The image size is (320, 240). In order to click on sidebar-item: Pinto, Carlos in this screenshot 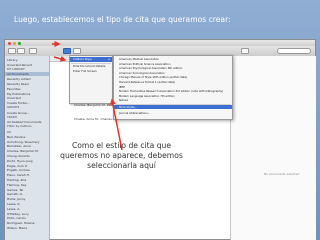, I will do `click(16, 218)`.